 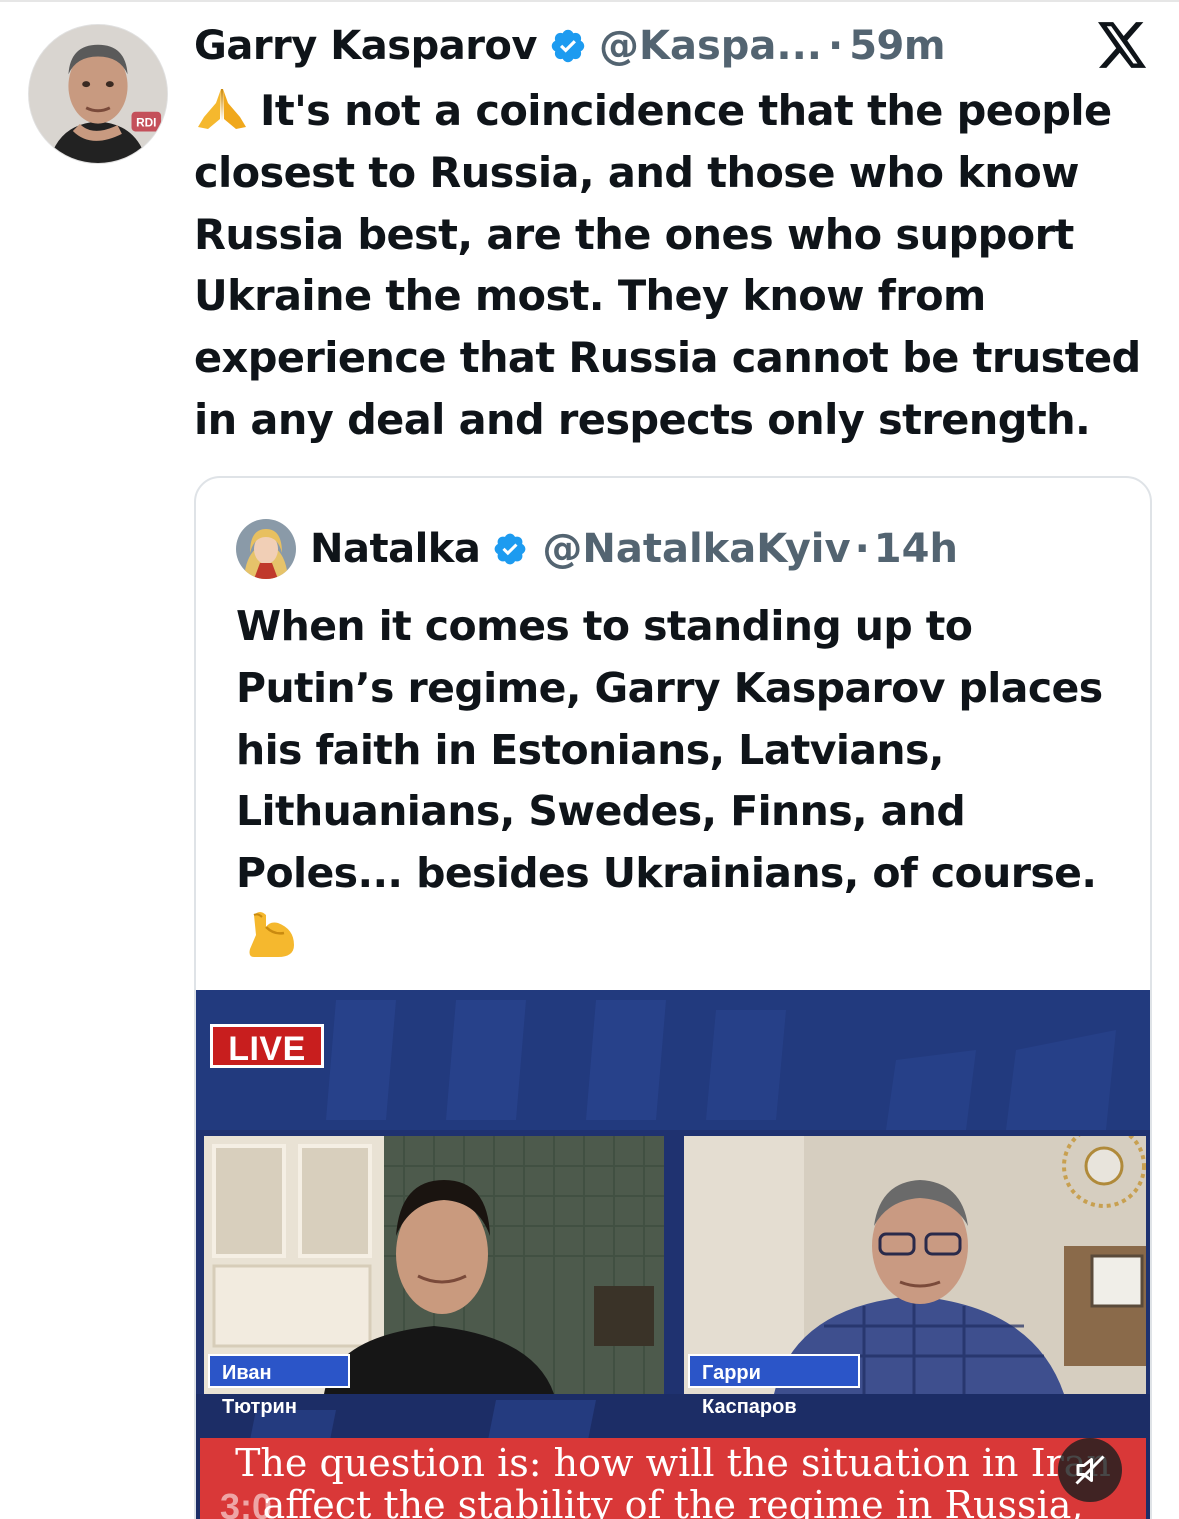 What do you see at coordinates (365, 46) in the screenshot?
I see `author-name: Garry Kasparov` at bounding box center [365, 46].